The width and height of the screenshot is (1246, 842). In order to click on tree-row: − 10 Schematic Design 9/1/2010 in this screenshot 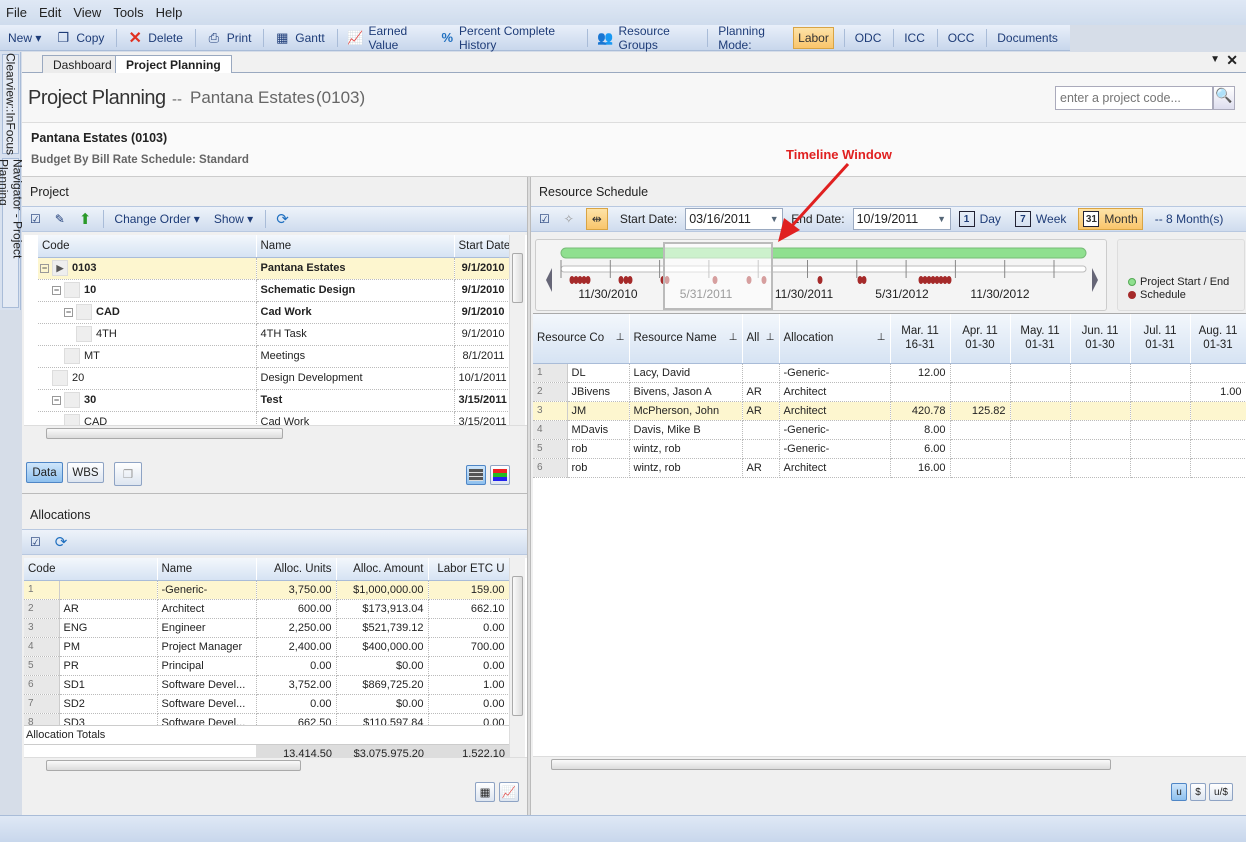, I will do `click(267, 290)`.